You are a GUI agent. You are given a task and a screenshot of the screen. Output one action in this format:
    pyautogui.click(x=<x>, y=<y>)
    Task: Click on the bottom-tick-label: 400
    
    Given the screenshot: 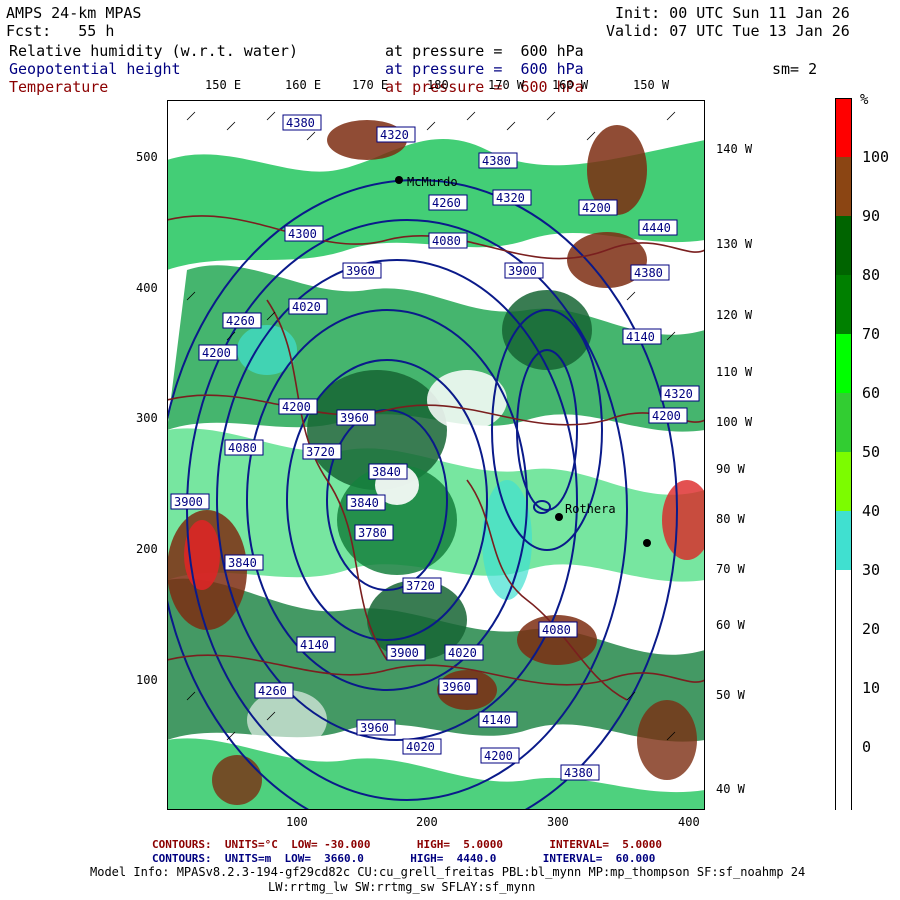 What is the action you would take?
    pyautogui.click(x=689, y=822)
    